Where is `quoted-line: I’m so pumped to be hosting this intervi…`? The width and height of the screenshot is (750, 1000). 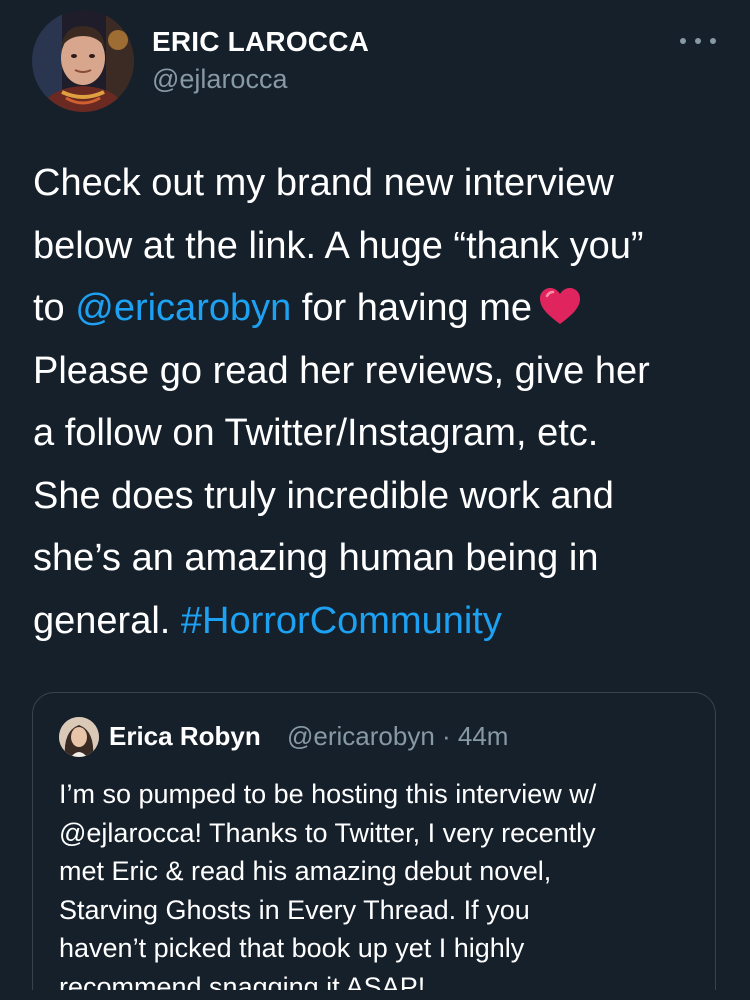 quoted-line: I’m so pumped to be hosting this intervi… is located at coordinates (328, 794).